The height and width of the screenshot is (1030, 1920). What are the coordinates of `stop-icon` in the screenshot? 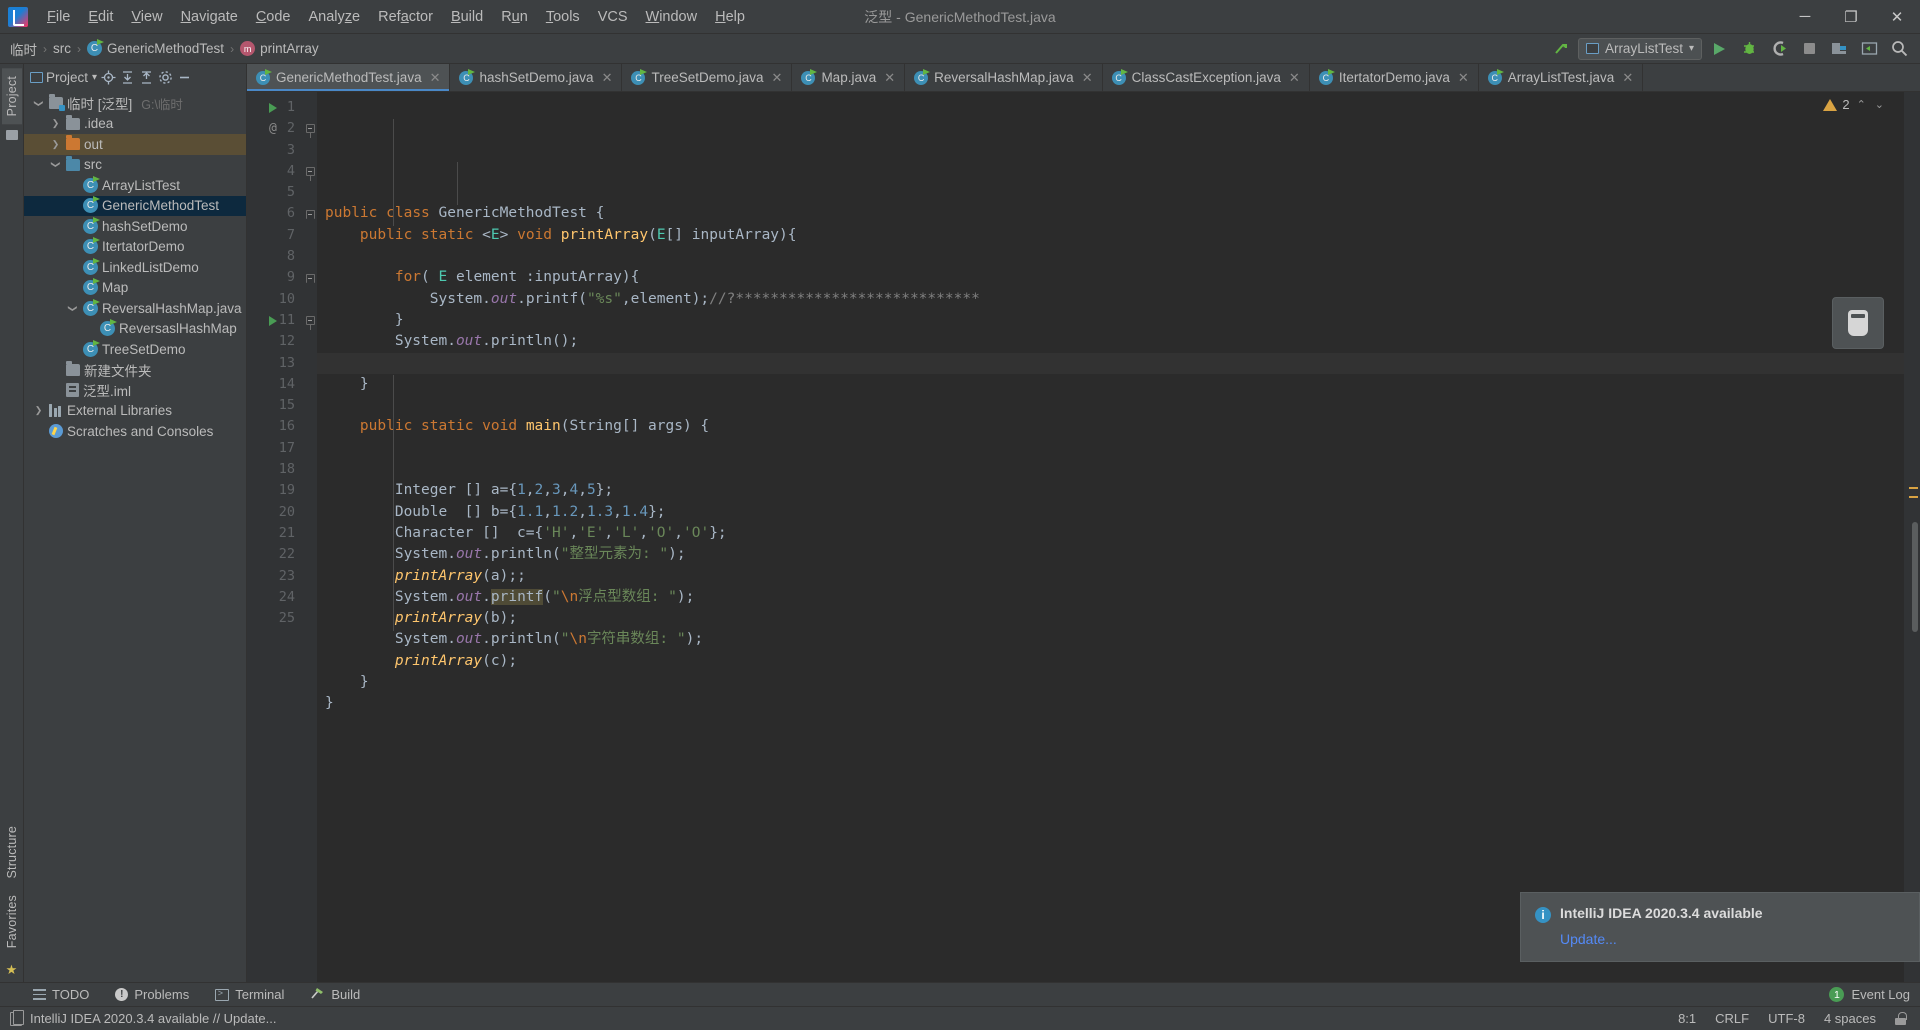 It's located at (1809, 49).